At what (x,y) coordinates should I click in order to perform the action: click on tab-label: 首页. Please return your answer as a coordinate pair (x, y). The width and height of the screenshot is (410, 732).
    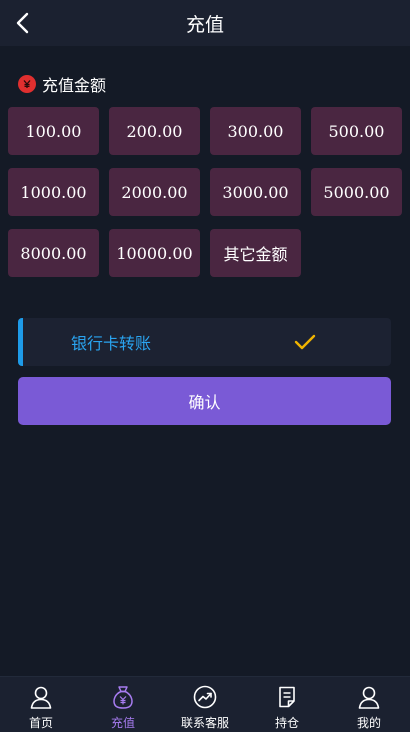
    Looking at the image, I should click on (40, 723).